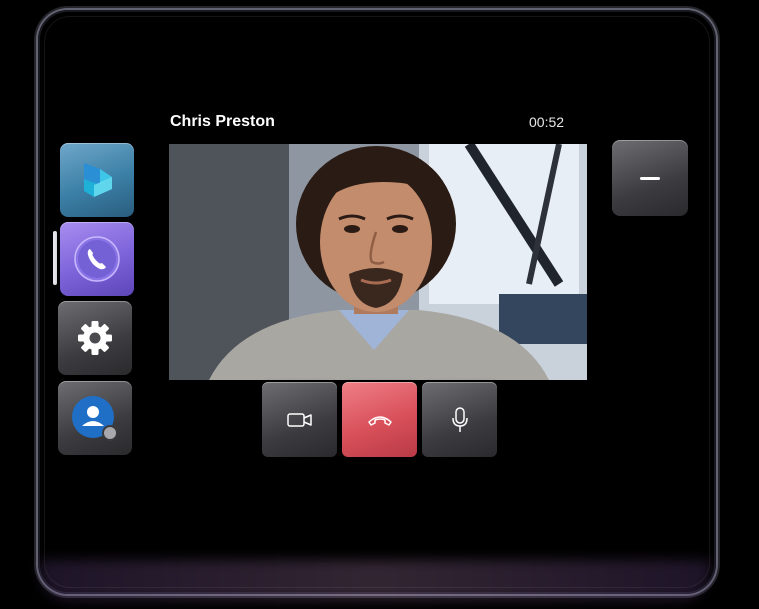  I want to click on person-icon, so click(95, 418).